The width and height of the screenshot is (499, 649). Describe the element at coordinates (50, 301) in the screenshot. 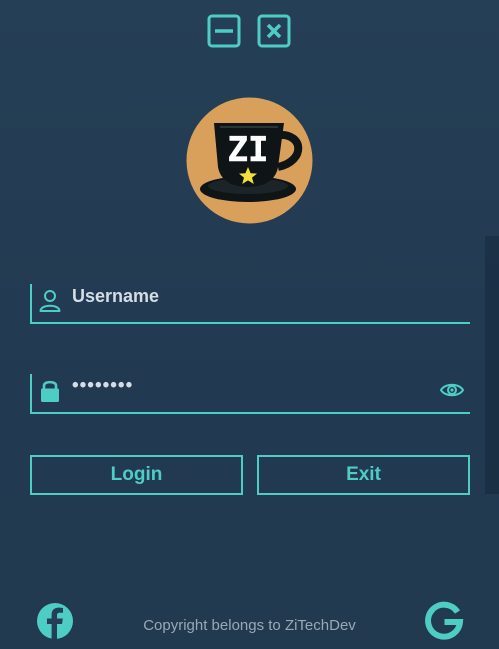

I see `user-icon` at that location.